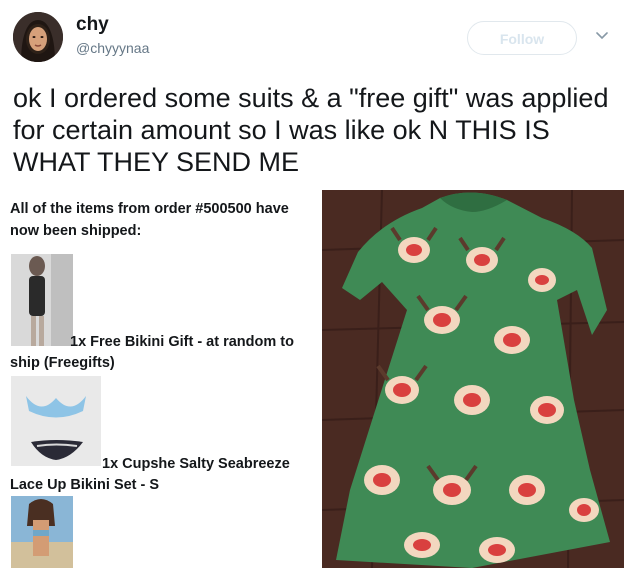 This screenshot has height=568, width=624. Describe the element at coordinates (38, 37) in the screenshot. I see `avatar` at that location.